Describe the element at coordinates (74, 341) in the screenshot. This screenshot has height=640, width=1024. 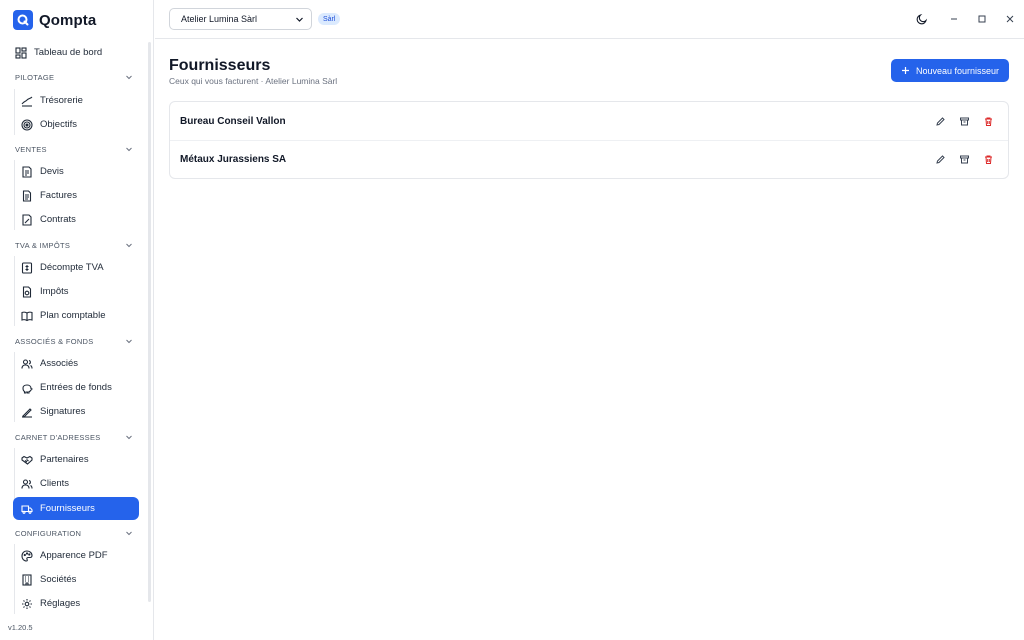
I see `section-associes: ASSOCIÉS & FONDS` at that location.